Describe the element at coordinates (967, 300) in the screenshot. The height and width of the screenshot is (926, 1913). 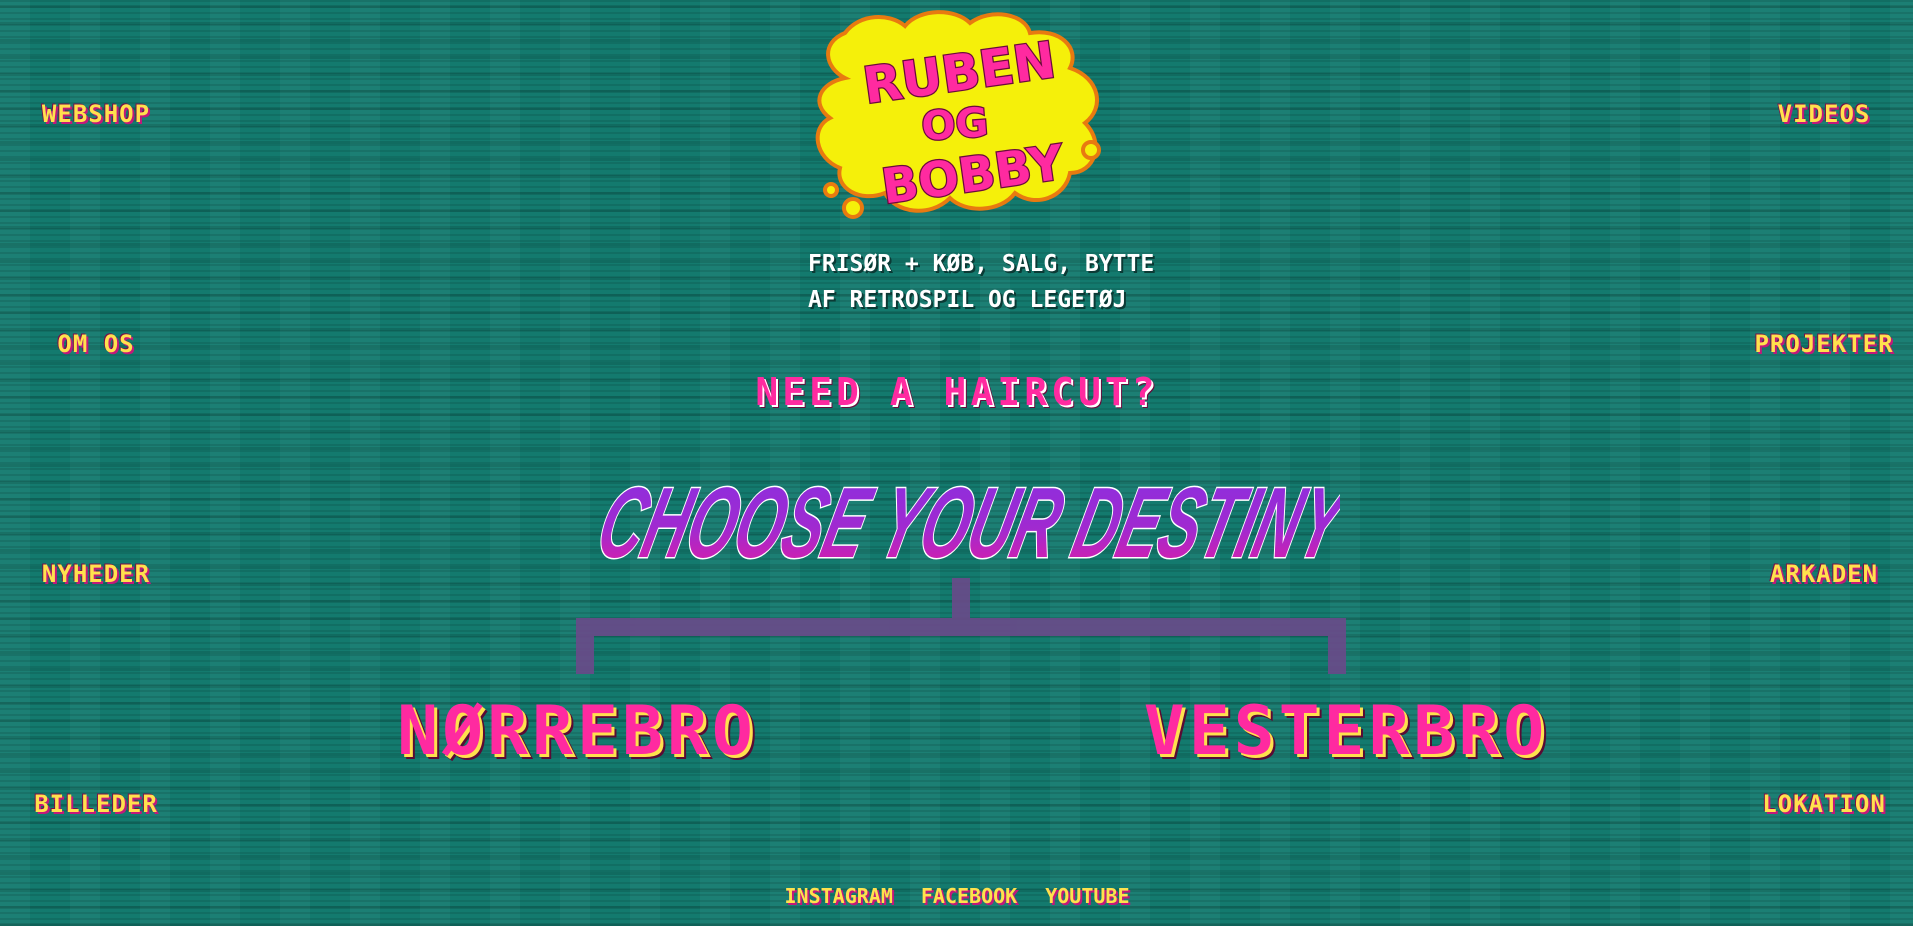
I see `tagline-line-2: AF RETROSPIL OG LEGETØJ` at that location.